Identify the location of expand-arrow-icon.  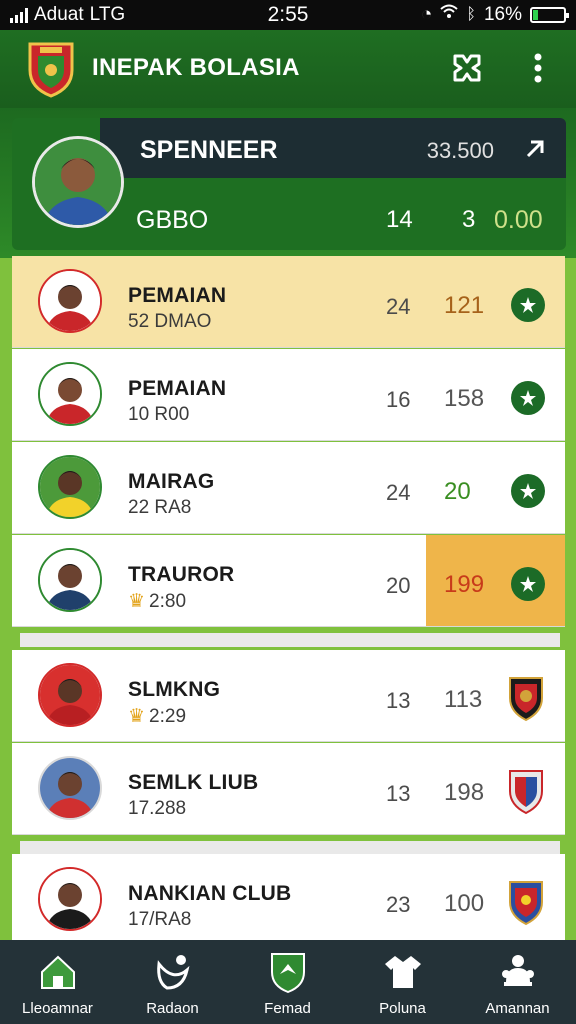
(535, 149).